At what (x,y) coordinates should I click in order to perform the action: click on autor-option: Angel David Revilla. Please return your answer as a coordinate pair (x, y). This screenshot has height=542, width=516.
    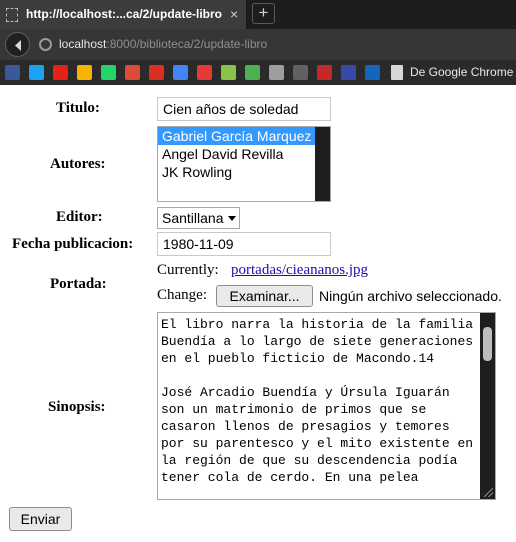
    Looking at the image, I should click on (237, 154).